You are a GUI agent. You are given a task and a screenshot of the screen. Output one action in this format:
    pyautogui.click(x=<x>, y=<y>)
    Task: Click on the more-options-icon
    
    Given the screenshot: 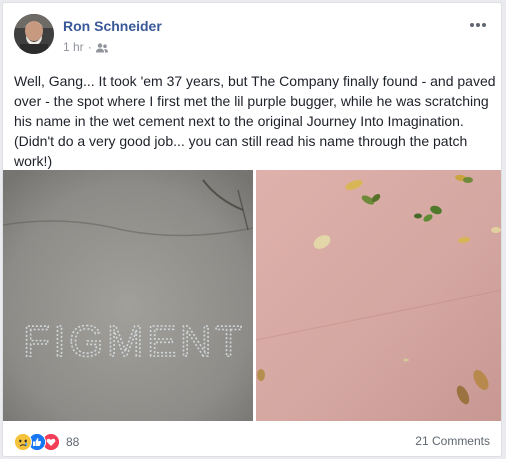 What is the action you would take?
    pyautogui.click(x=478, y=25)
    